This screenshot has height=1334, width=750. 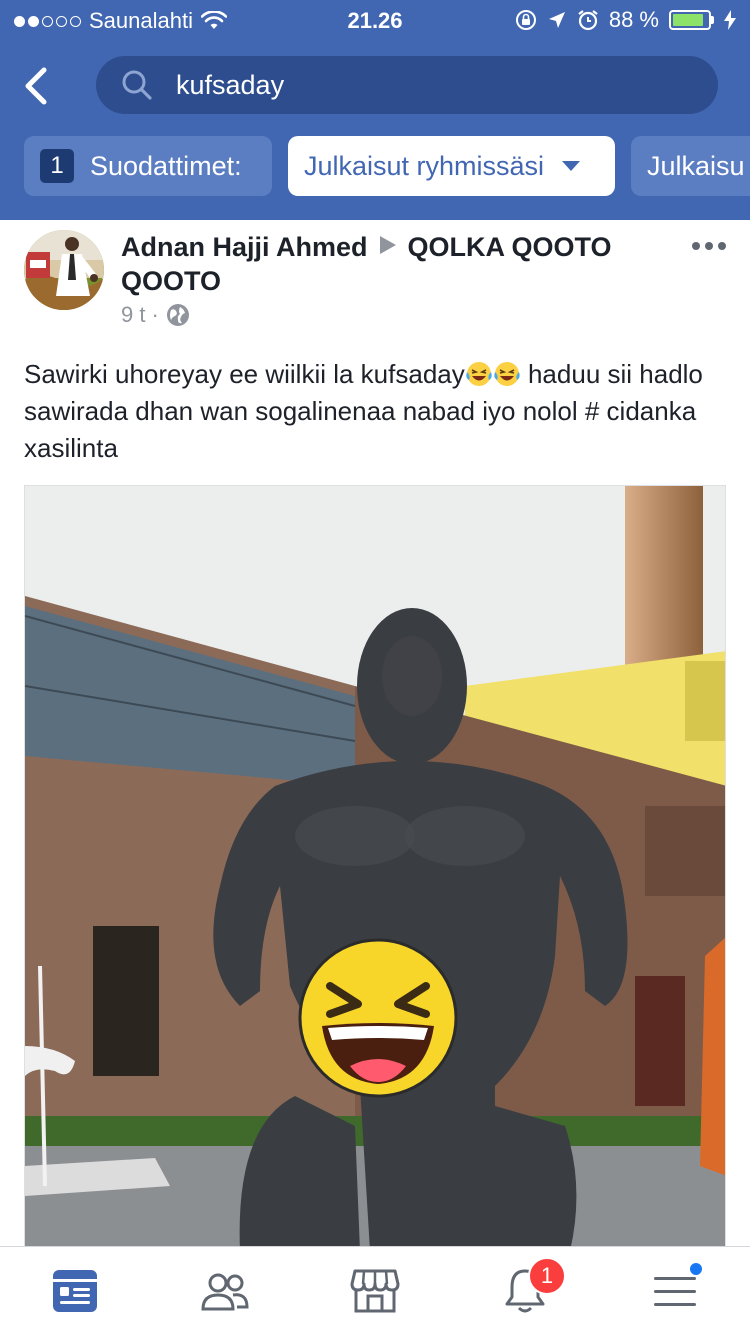 What do you see at coordinates (244, 247) in the screenshot?
I see `author-name: Adnan Hajji Ahmed` at bounding box center [244, 247].